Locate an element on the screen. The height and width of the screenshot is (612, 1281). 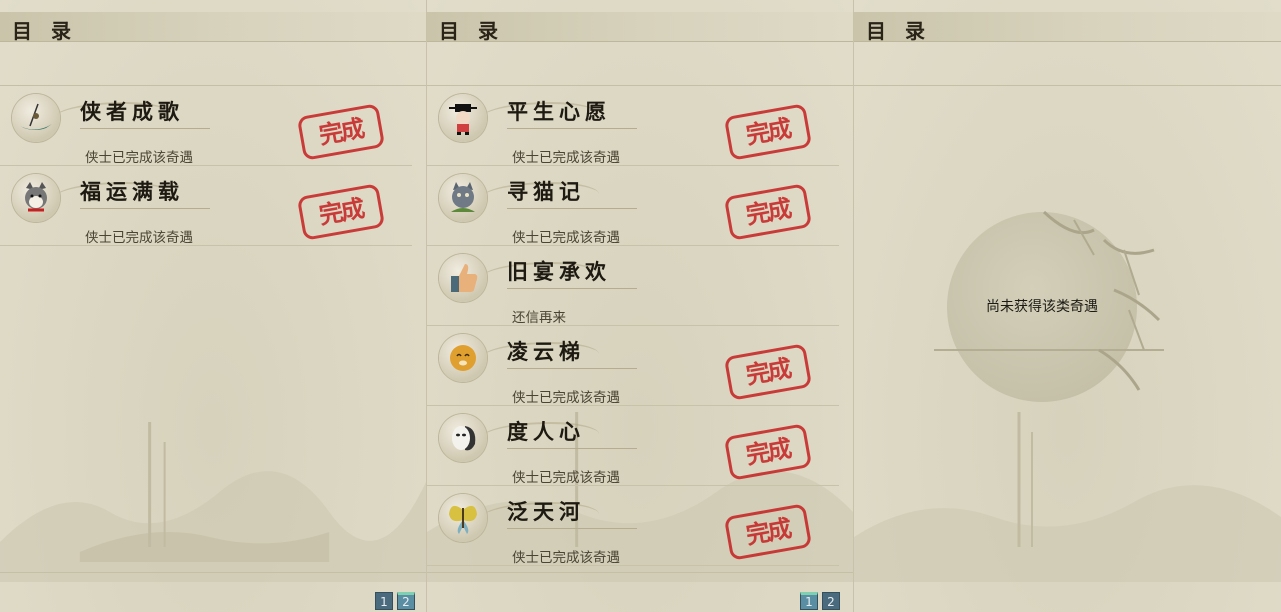
thumbs-up-icon is located at coordinates (463, 278).